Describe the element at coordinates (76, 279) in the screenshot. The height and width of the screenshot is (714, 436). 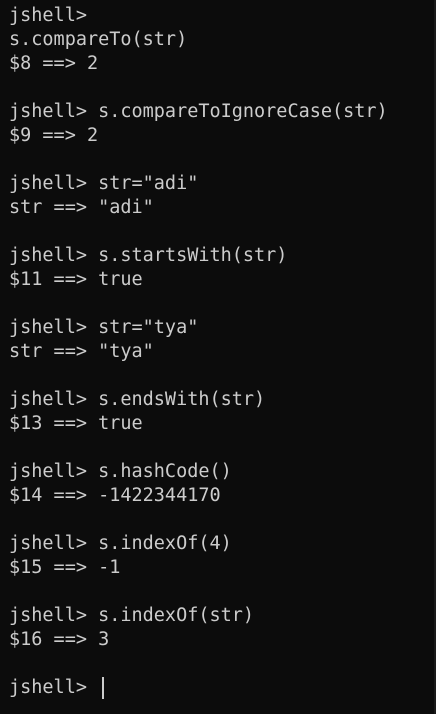
I see `term-line: $11 ==> true` at that location.